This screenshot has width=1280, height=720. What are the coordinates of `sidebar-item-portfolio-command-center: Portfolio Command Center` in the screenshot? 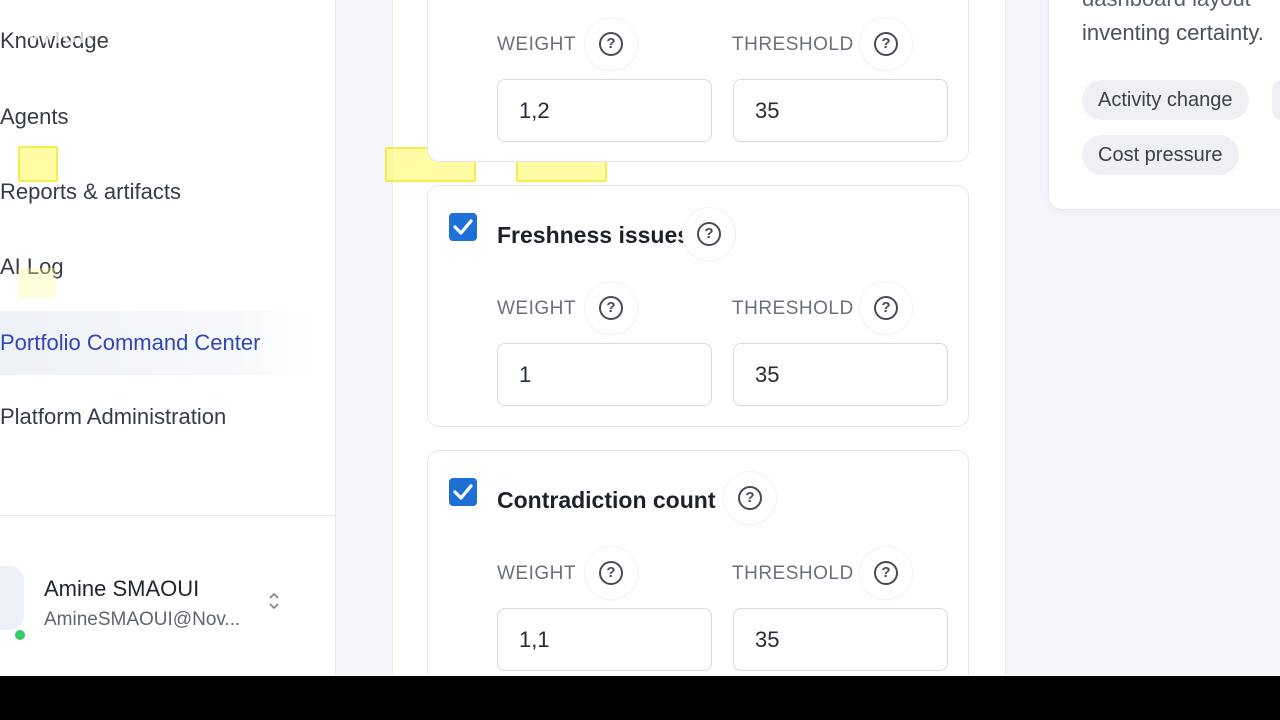 It's located at (160, 343).